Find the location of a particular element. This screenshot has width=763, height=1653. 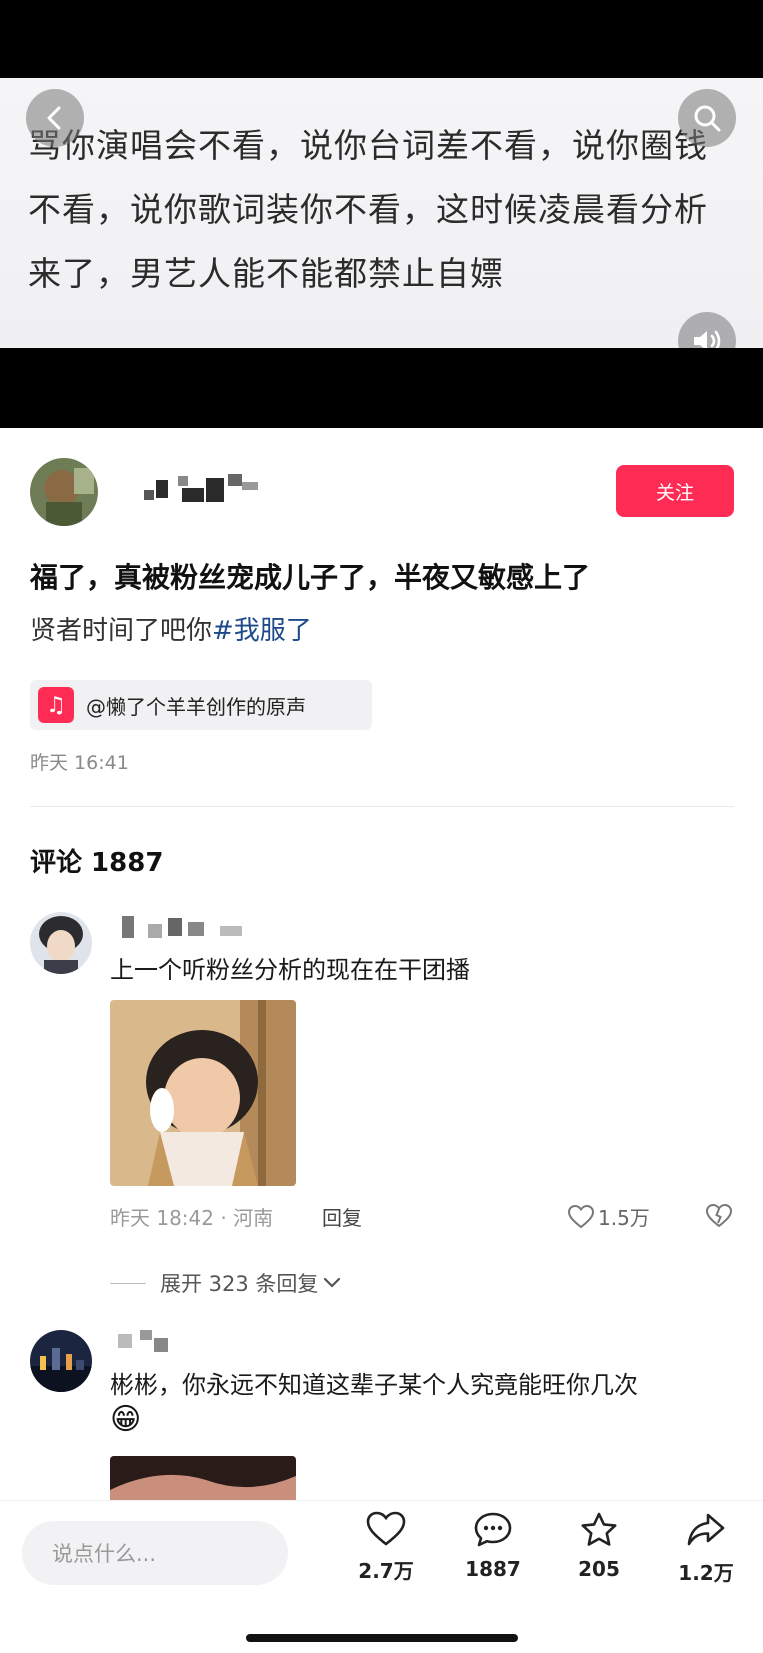

bottom-action-bar: 说点什么... 2.7万 1887 205 1.2万 is located at coordinates (381, 1576).